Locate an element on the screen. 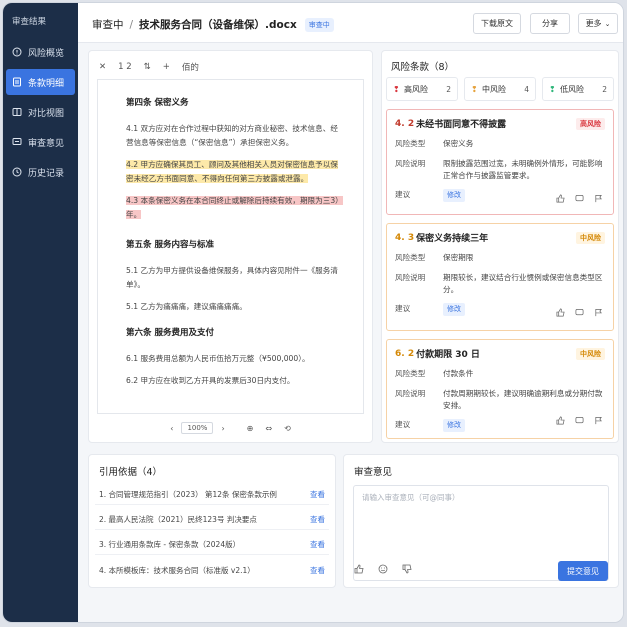  list-icon: ⇅ is located at coordinates (147, 67).